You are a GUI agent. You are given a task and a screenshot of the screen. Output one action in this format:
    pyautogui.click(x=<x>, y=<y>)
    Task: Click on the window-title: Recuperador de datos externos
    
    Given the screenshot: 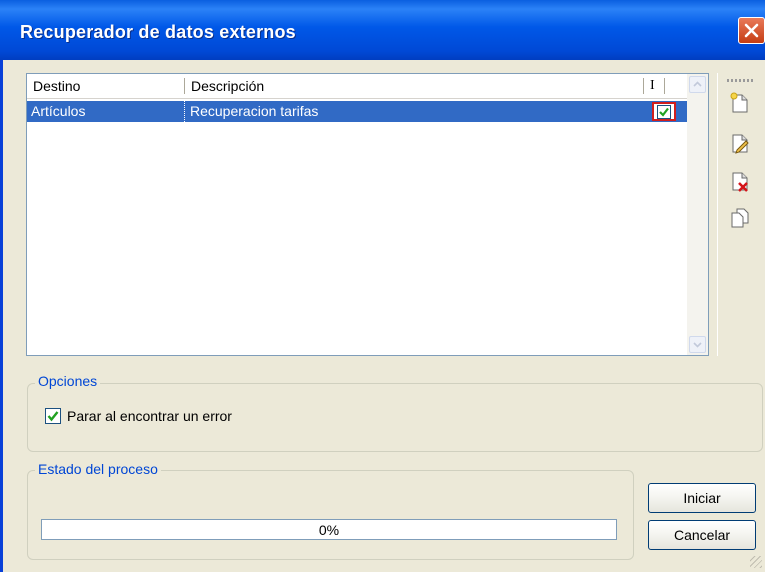 What is the action you would take?
    pyautogui.click(x=158, y=32)
    